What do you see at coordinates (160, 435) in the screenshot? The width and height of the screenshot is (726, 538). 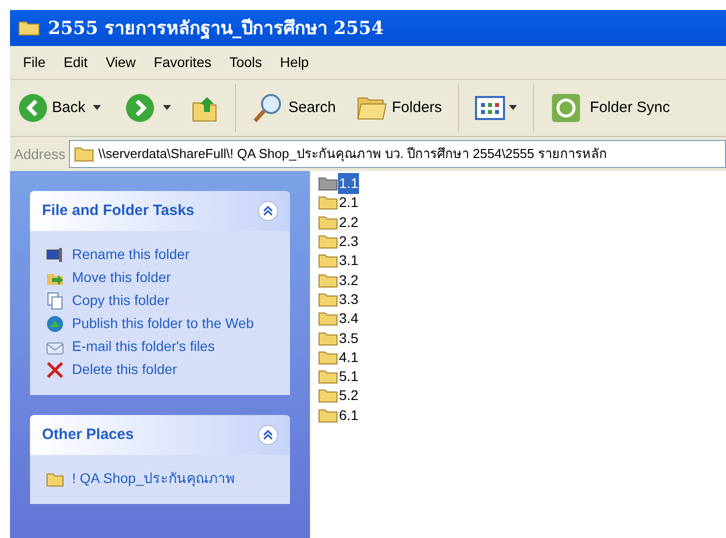 I see `panel-header: Other Places` at bounding box center [160, 435].